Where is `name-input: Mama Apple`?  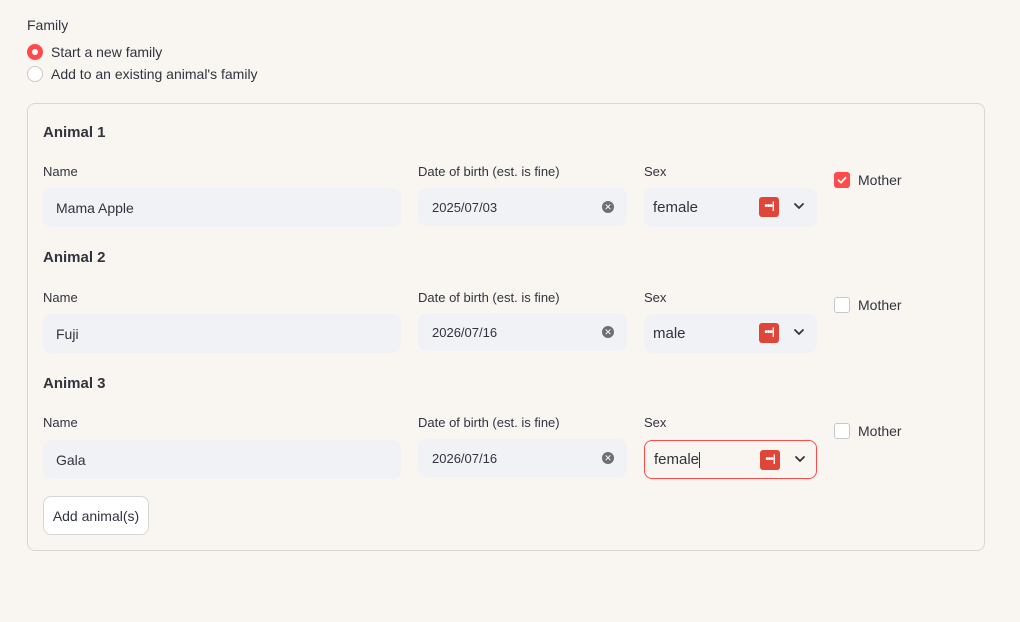
name-input: Mama Apple is located at coordinates (222, 207).